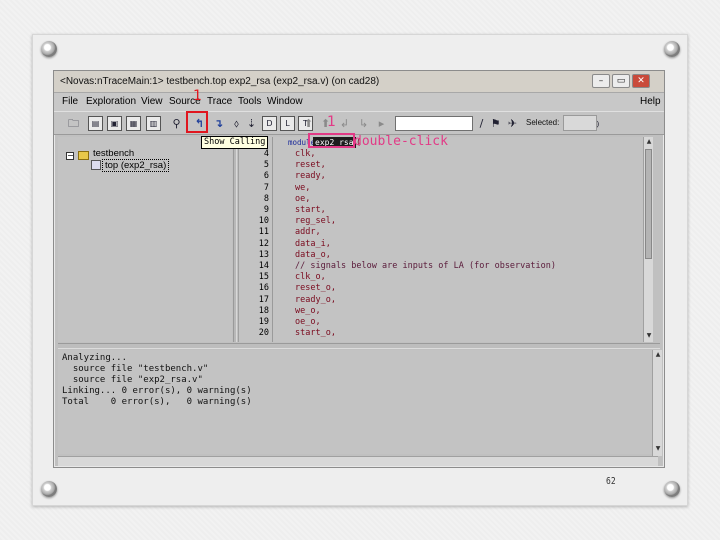 Image resolution: width=720 pixels, height=540 pixels. I want to click on open-folder-icon: 🗀, so click(73, 123).